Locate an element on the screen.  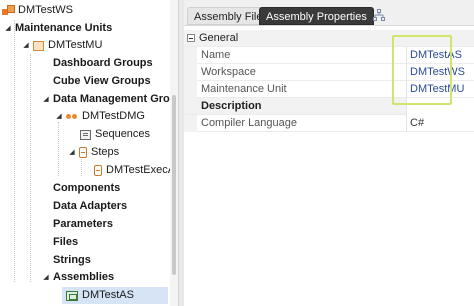
tree-node-data-management-groups: ◢ Data Management Groups is located at coordinates (110, 99).